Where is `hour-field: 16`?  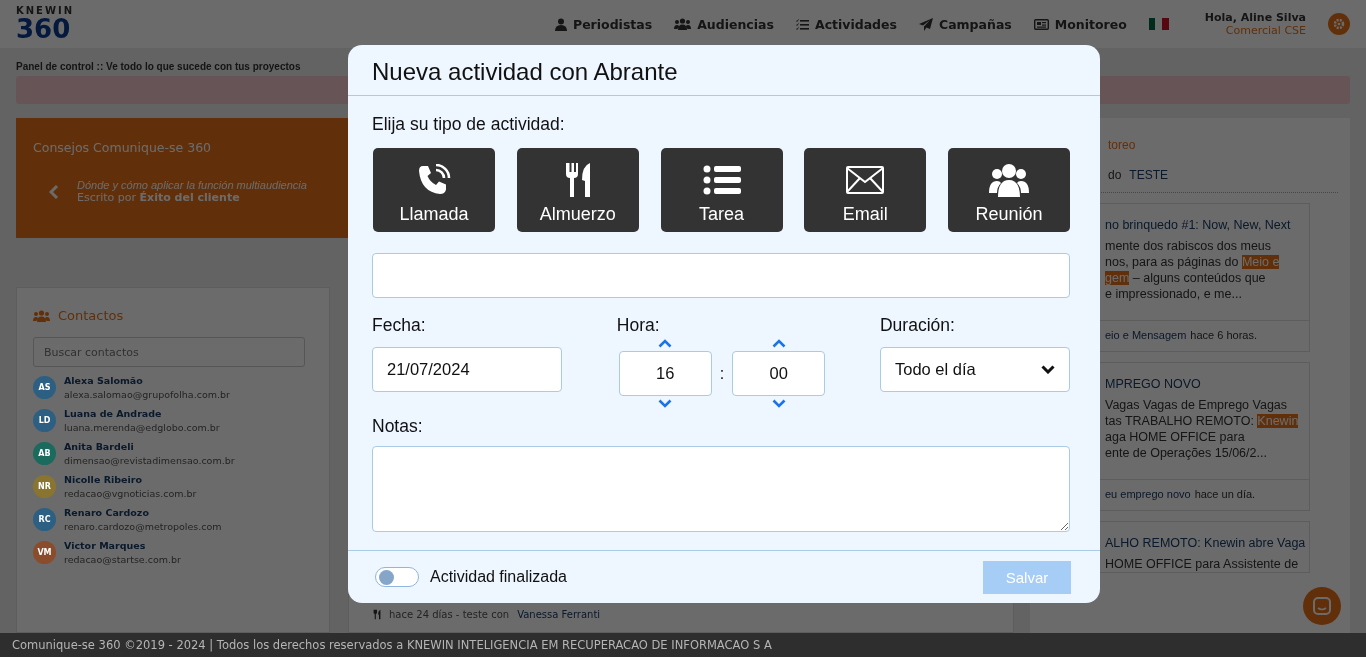
hour-field: 16 is located at coordinates (665, 373).